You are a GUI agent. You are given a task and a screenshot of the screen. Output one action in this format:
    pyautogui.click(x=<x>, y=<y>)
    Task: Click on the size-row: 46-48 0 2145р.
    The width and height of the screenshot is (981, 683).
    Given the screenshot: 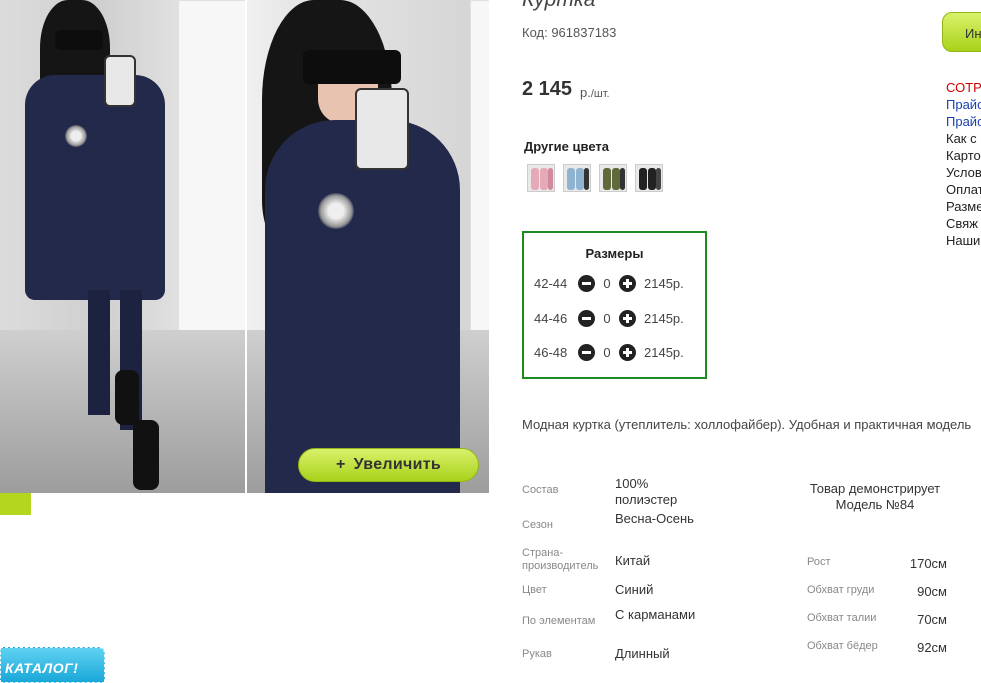 What is the action you would take?
    pyautogui.click(x=609, y=352)
    